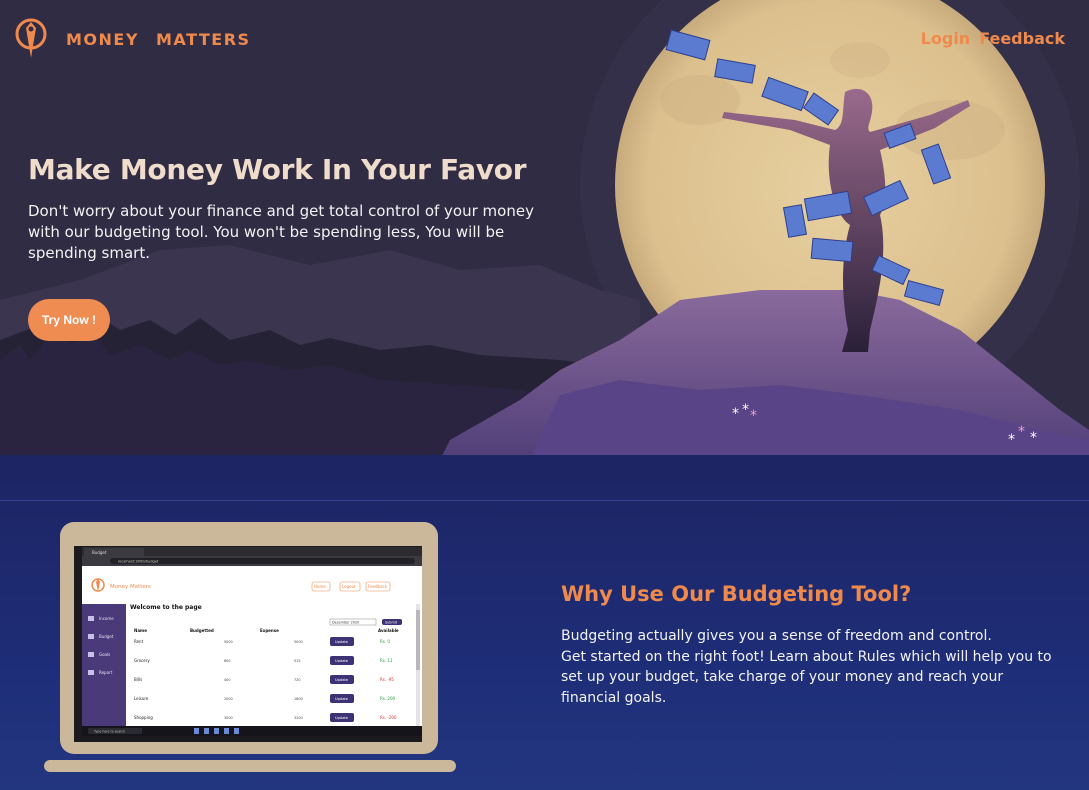 The image size is (1089, 790). What do you see at coordinates (130, 587) in the screenshot?
I see `app-brand: Money Matters` at bounding box center [130, 587].